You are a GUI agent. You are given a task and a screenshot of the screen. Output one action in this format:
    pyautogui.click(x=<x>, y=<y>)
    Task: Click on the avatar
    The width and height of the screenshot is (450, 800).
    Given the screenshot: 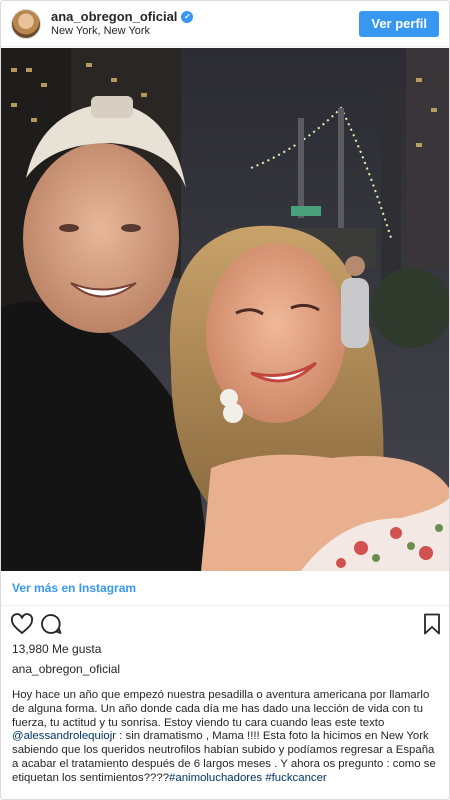 What is the action you would take?
    pyautogui.click(x=26, y=23)
    